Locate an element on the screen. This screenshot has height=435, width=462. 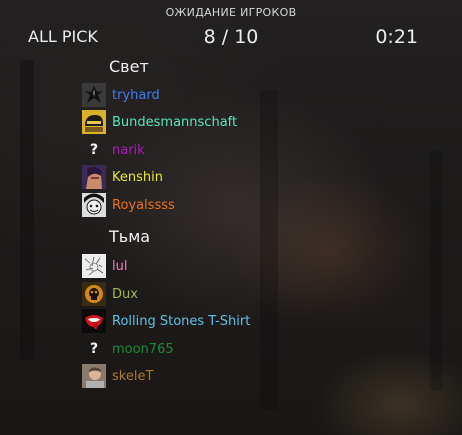
player-row: Bundesmannschaft is located at coordinates (159, 122).